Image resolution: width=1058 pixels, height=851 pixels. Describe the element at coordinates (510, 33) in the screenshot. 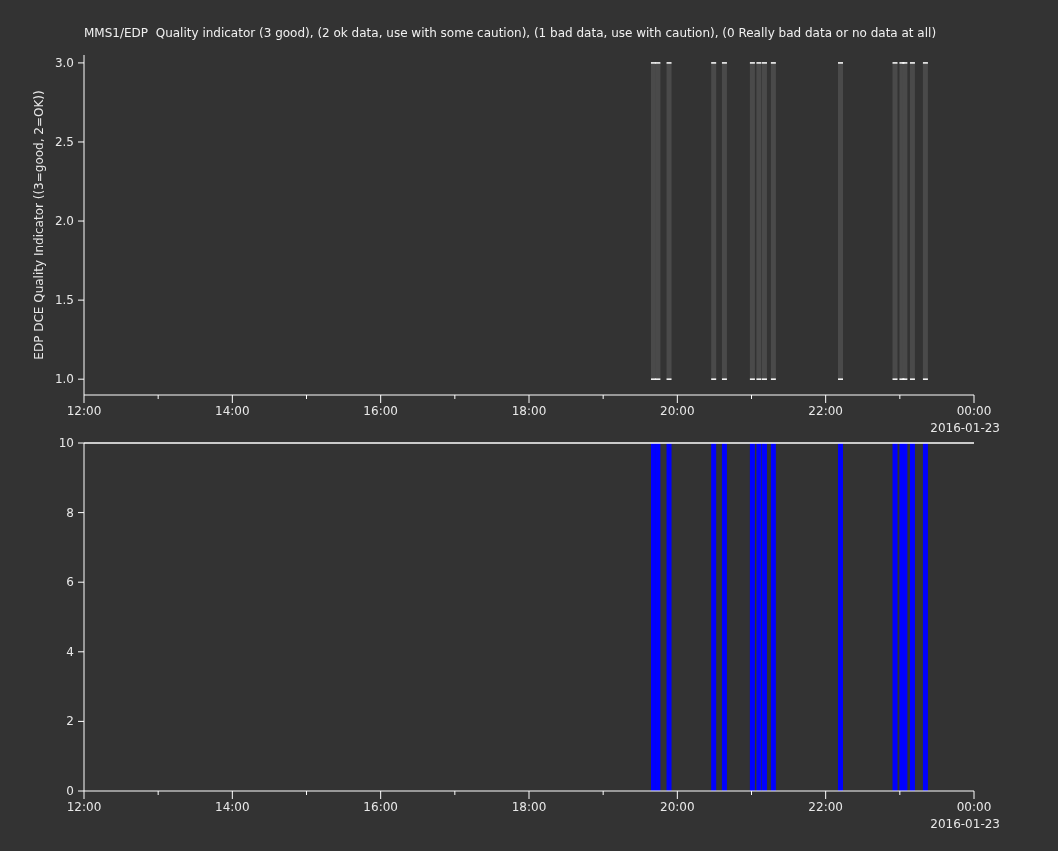

I see `plot-title: MMS1/EDP Quality indicator (3 good), (2 ok data, use with some caution), (1 bad data, use with caution), (0 Really bad data or no data at all)` at that location.